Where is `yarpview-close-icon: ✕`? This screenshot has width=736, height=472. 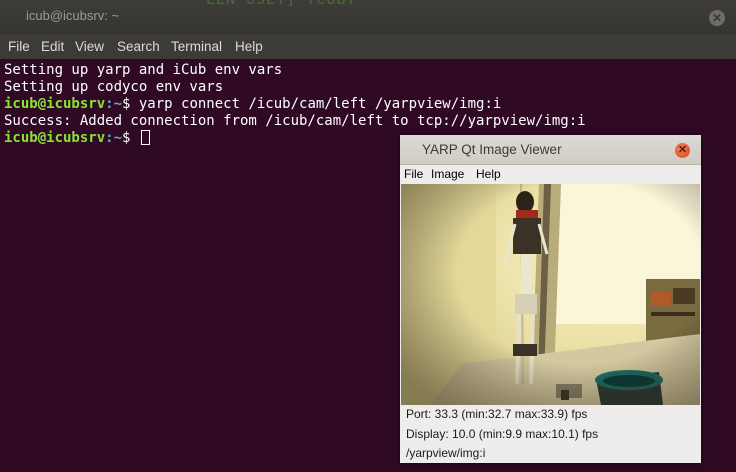 yarpview-close-icon: ✕ is located at coordinates (682, 150).